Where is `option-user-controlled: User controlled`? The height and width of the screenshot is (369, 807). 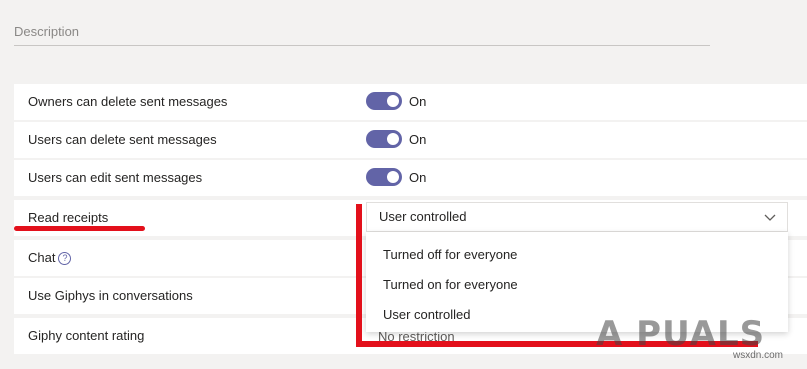
option-user-controlled: User controlled is located at coordinates (426, 315).